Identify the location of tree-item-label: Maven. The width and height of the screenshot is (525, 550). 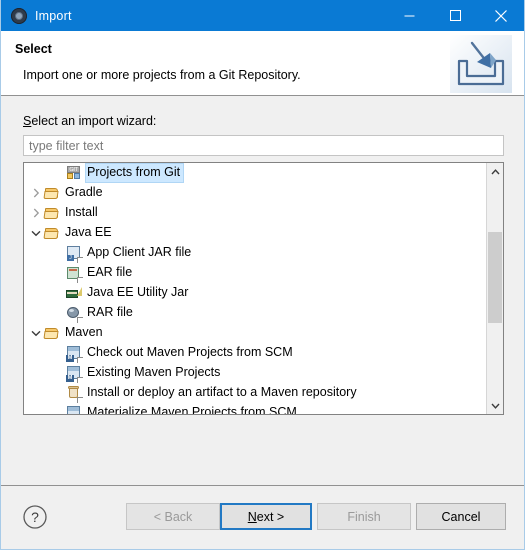
(84, 332).